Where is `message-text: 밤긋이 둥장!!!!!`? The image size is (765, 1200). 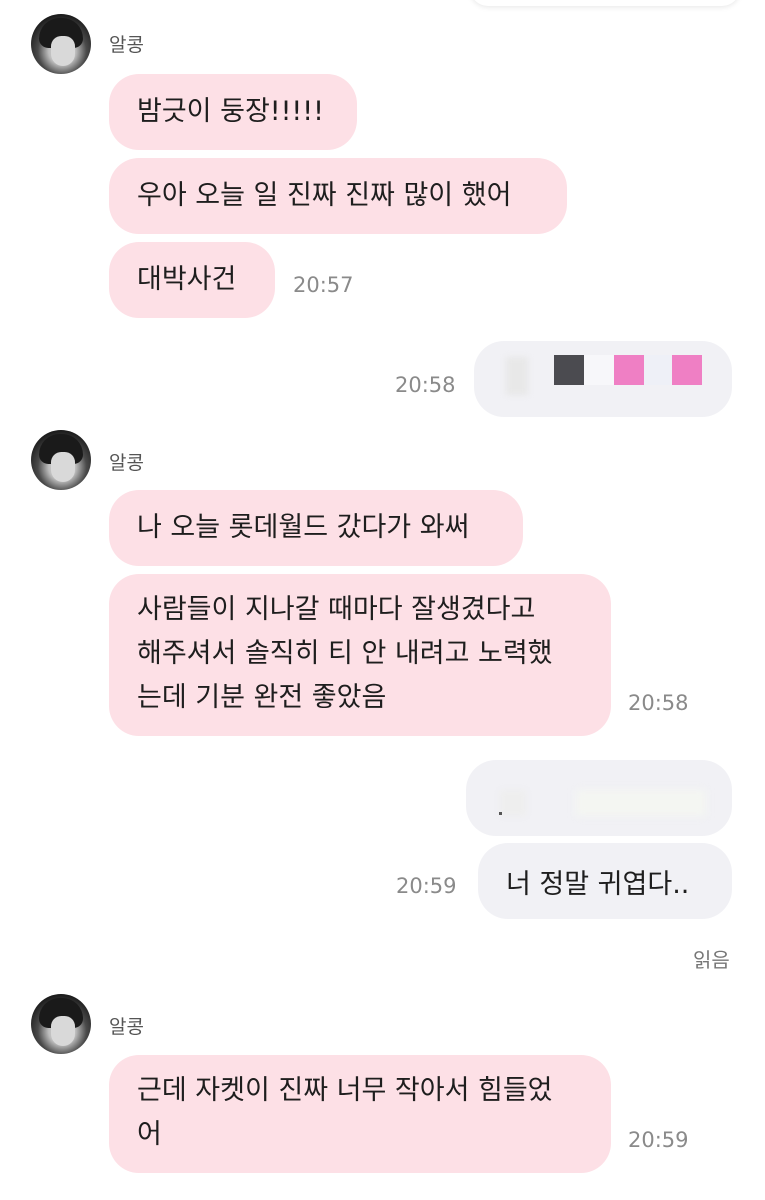 message-text: 밤긋이 둥장!!!!! is located at coordinates (230, 111).